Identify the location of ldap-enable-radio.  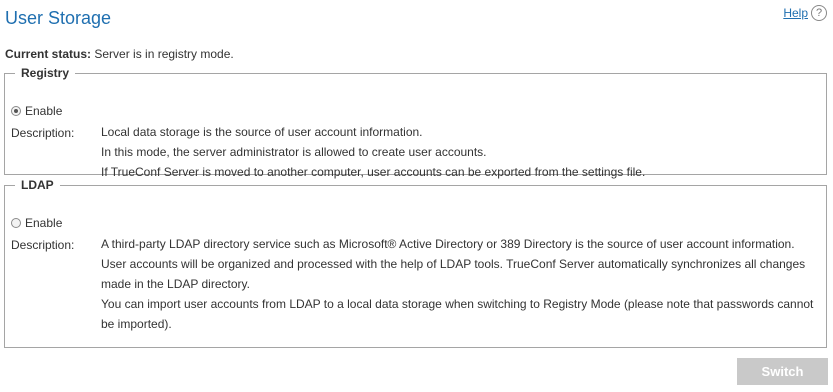
(16, 223).